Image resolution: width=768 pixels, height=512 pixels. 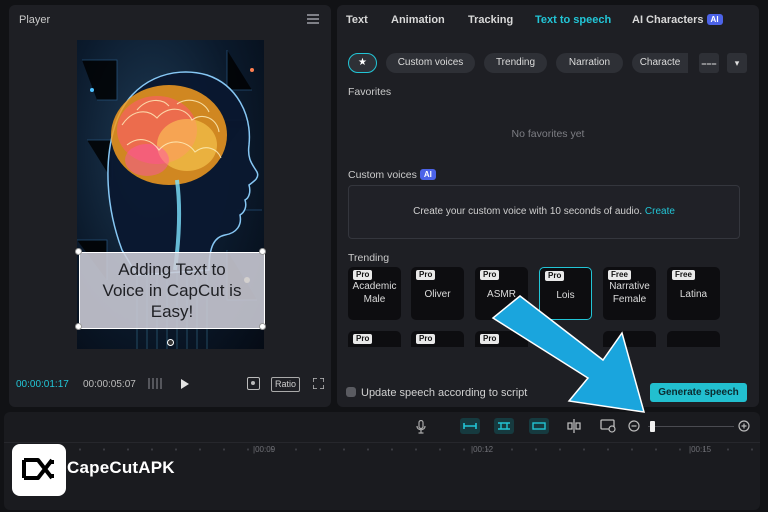 I want to click on voice-card-narrative-female: Free Narrative Female, so click(x=629, y=293).